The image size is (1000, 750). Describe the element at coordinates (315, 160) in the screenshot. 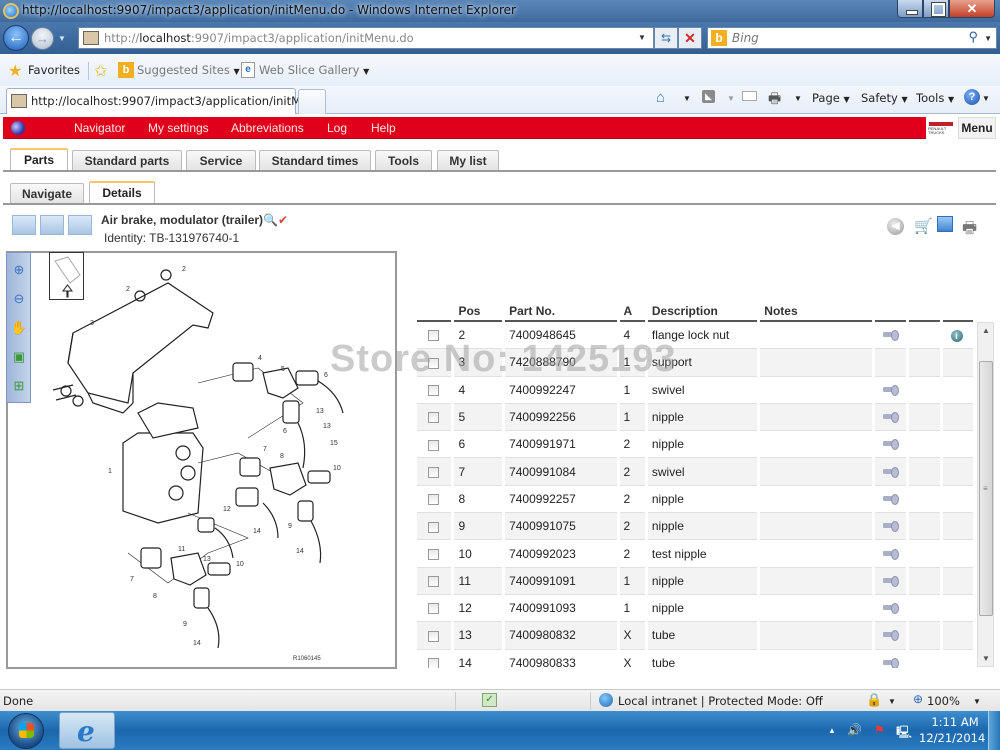

I see `tab-standard-times: Standard times` at that location.